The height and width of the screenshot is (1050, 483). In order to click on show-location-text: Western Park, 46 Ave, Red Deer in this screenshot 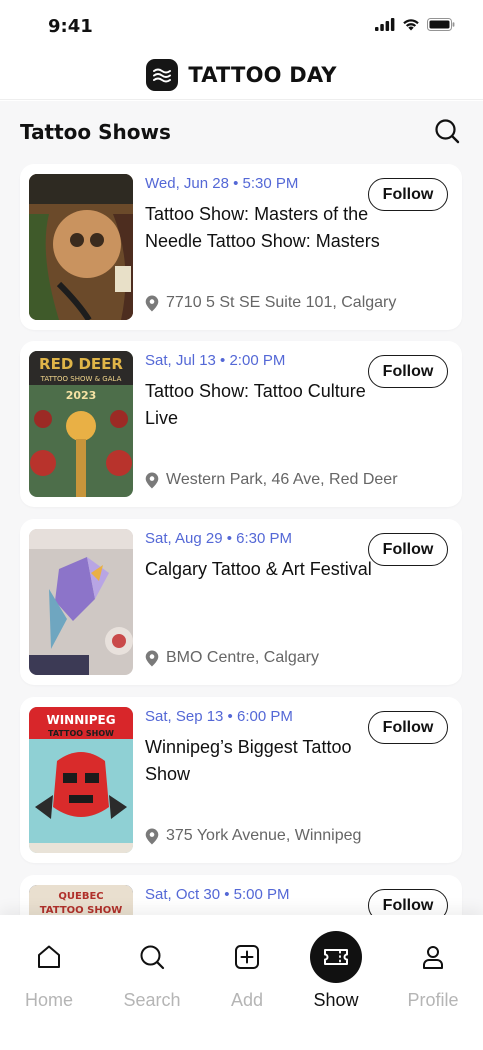, I will do `click(282, 479)`.